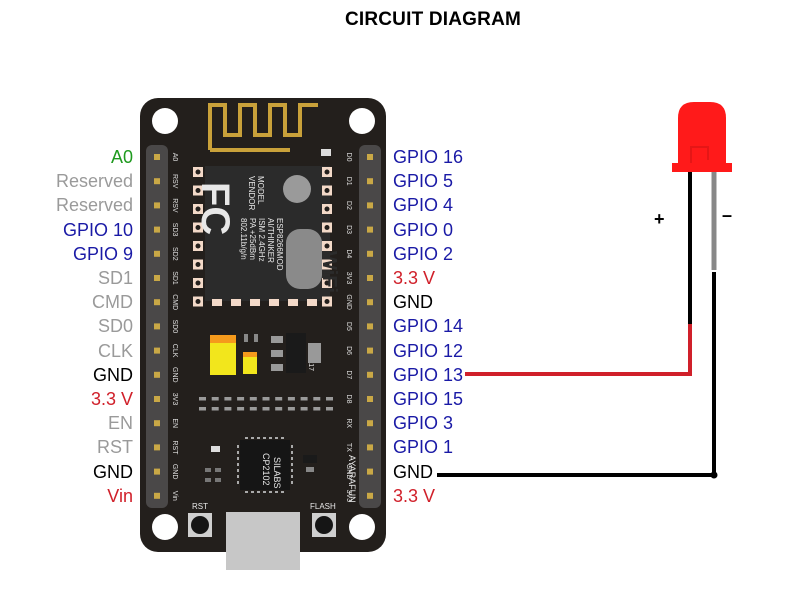 The height and width of the screenshot is (599, 791). Describe the element at coordinates (314, 353) in the screenshot. I see `regulator-tab` at that location.